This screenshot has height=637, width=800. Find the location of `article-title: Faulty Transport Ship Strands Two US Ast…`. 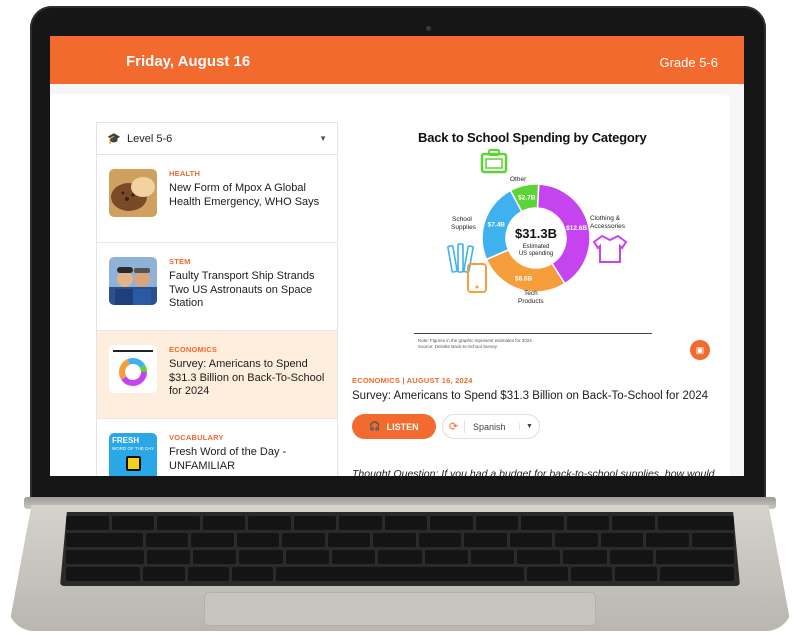

article-title: Faulty Transport Ship Strands Two US Ast… is located at coordinates (242, 289).